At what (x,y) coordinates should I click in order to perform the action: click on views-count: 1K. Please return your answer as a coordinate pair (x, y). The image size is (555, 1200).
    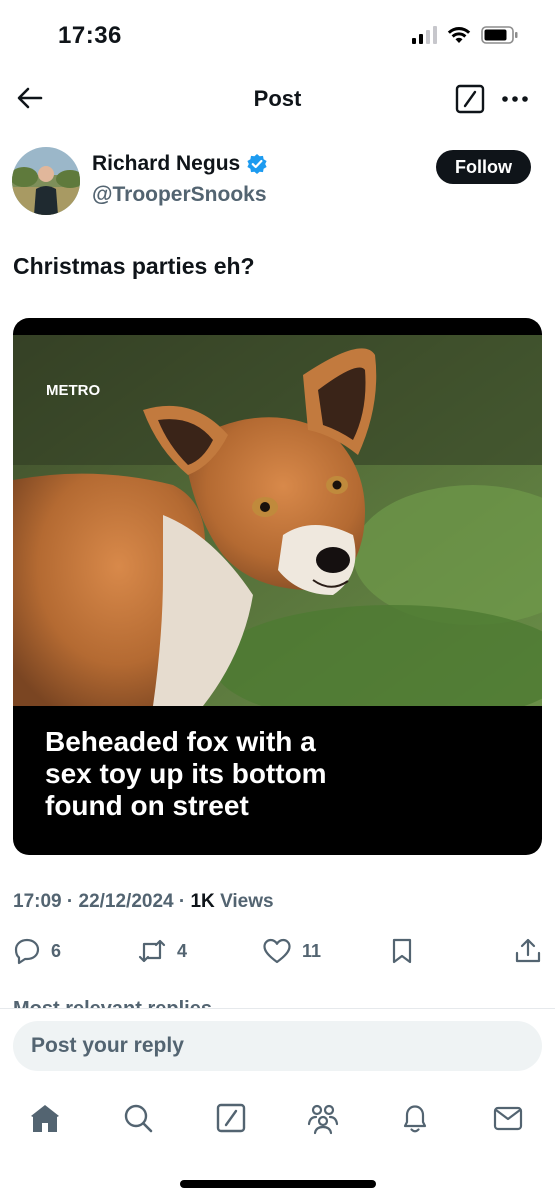
    Looking at the image, I should click on (202, 901).